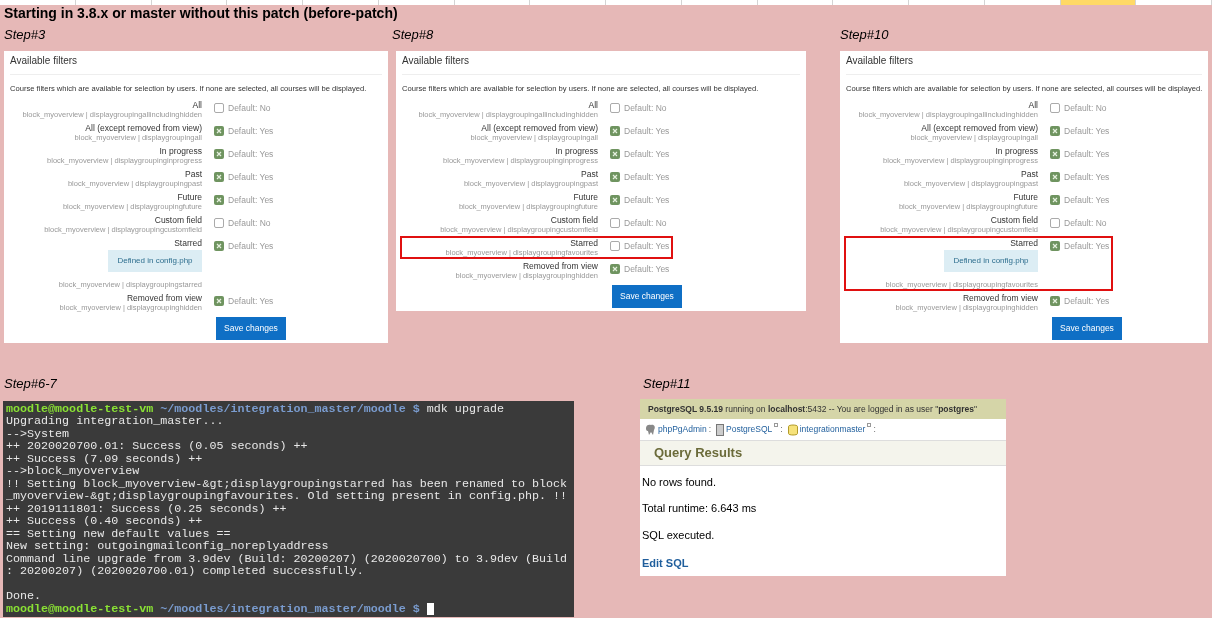  Describe the element at coordinates (147, 508) in the screenshot. I see `terminal-output-line: ++ 2019111801: Success (0.25 seconds) ++` at that location.